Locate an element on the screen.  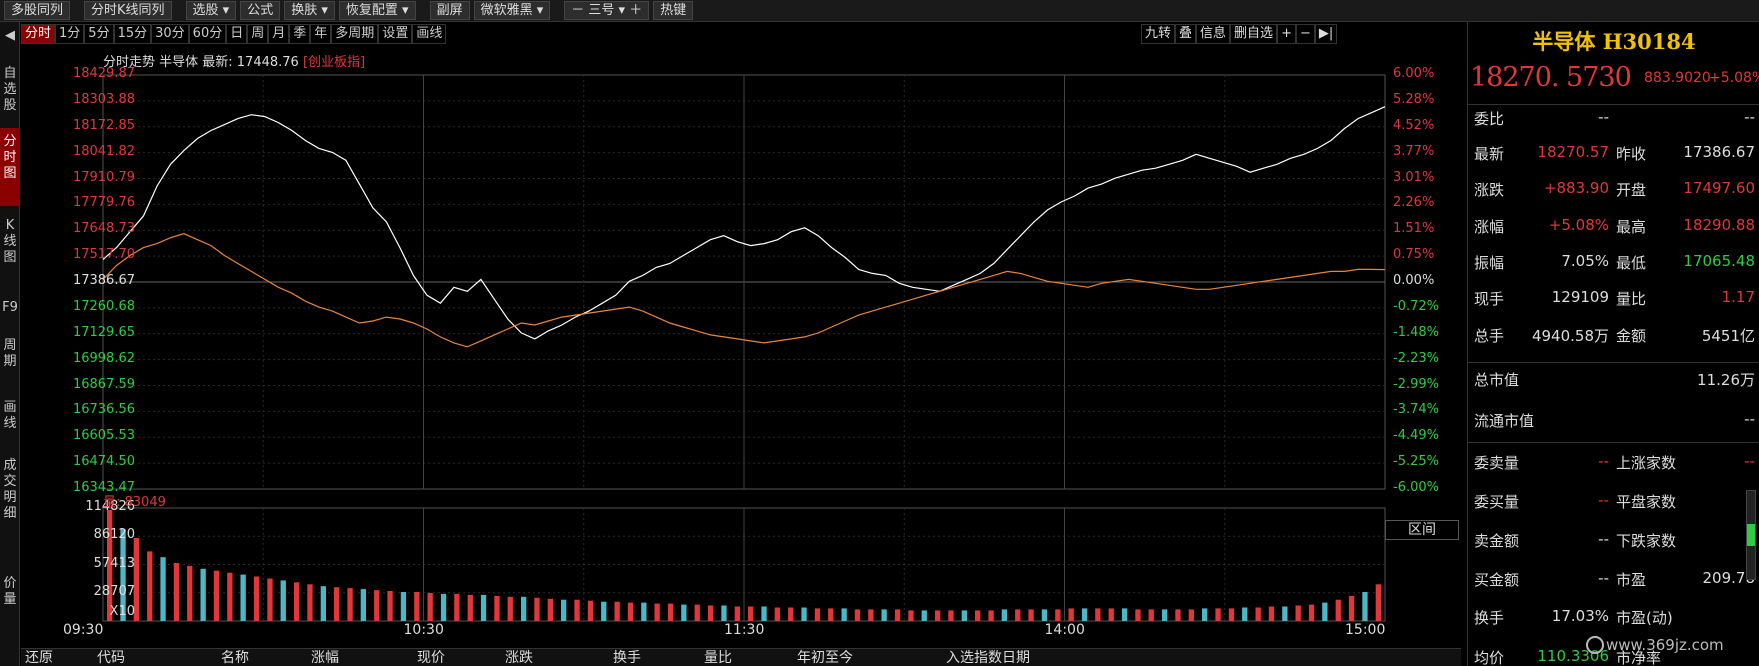
quote-value: 11.26万 is located at coordinates (1726, 380).